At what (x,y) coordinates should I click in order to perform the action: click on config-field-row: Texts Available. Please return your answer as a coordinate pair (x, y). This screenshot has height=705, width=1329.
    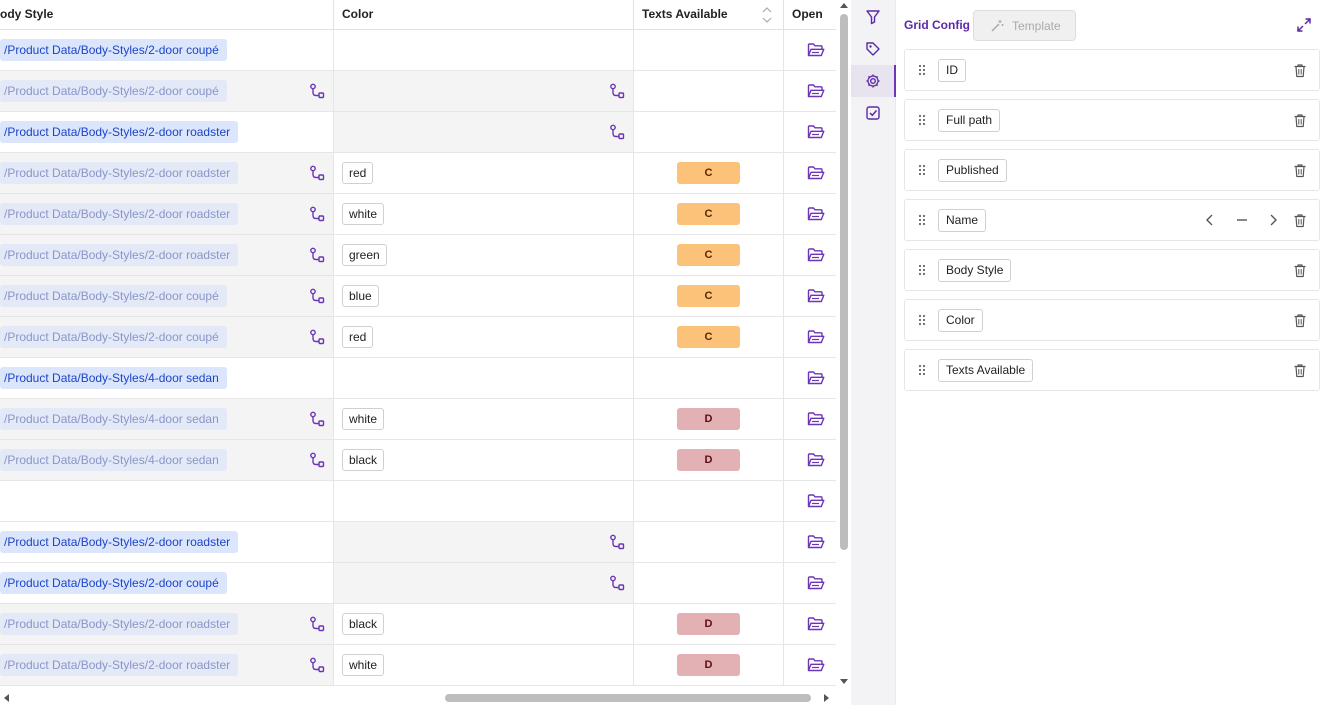
    Looking at the image, I should click on (1112, 370).